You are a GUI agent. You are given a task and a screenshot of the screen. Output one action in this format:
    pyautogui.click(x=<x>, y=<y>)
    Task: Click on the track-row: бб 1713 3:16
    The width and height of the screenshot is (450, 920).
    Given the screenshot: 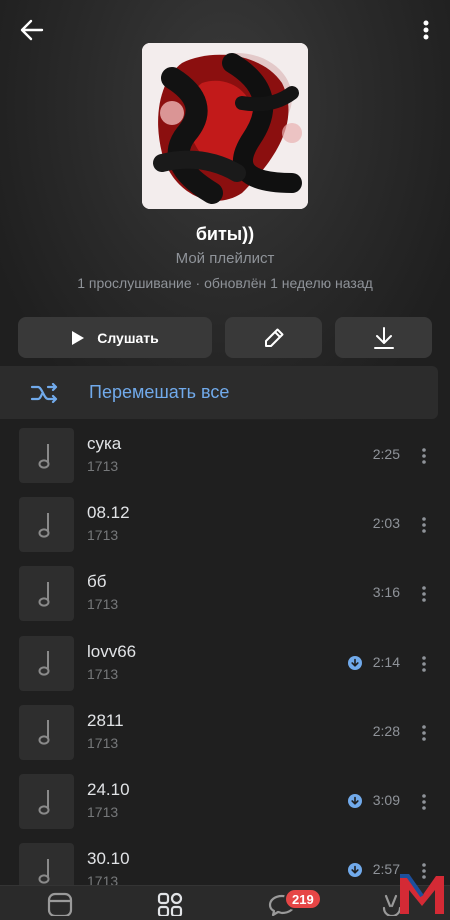 What is the action you would take?
    pyautogui.click(x=225, y=594)
    